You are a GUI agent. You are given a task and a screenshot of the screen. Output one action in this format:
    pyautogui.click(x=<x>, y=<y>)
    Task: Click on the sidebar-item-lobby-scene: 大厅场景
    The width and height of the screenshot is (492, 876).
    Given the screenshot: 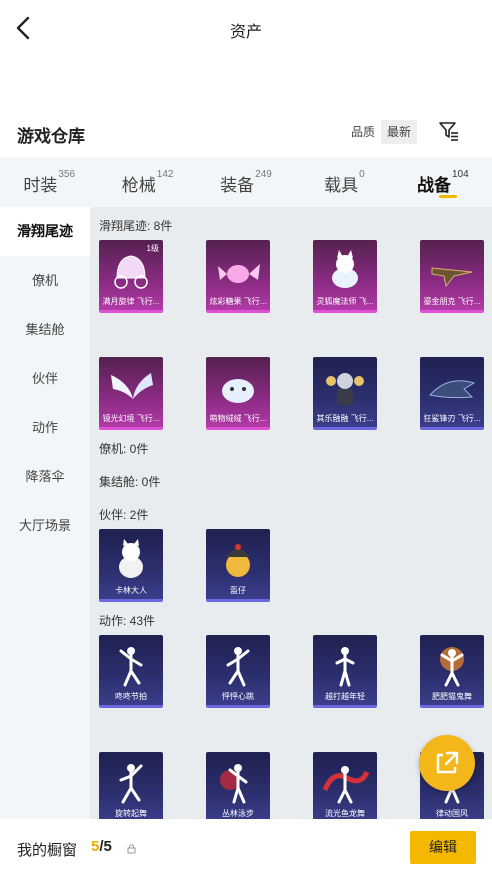 What is the action you would take?
    pyautogui.click(x=45, y=525)
    